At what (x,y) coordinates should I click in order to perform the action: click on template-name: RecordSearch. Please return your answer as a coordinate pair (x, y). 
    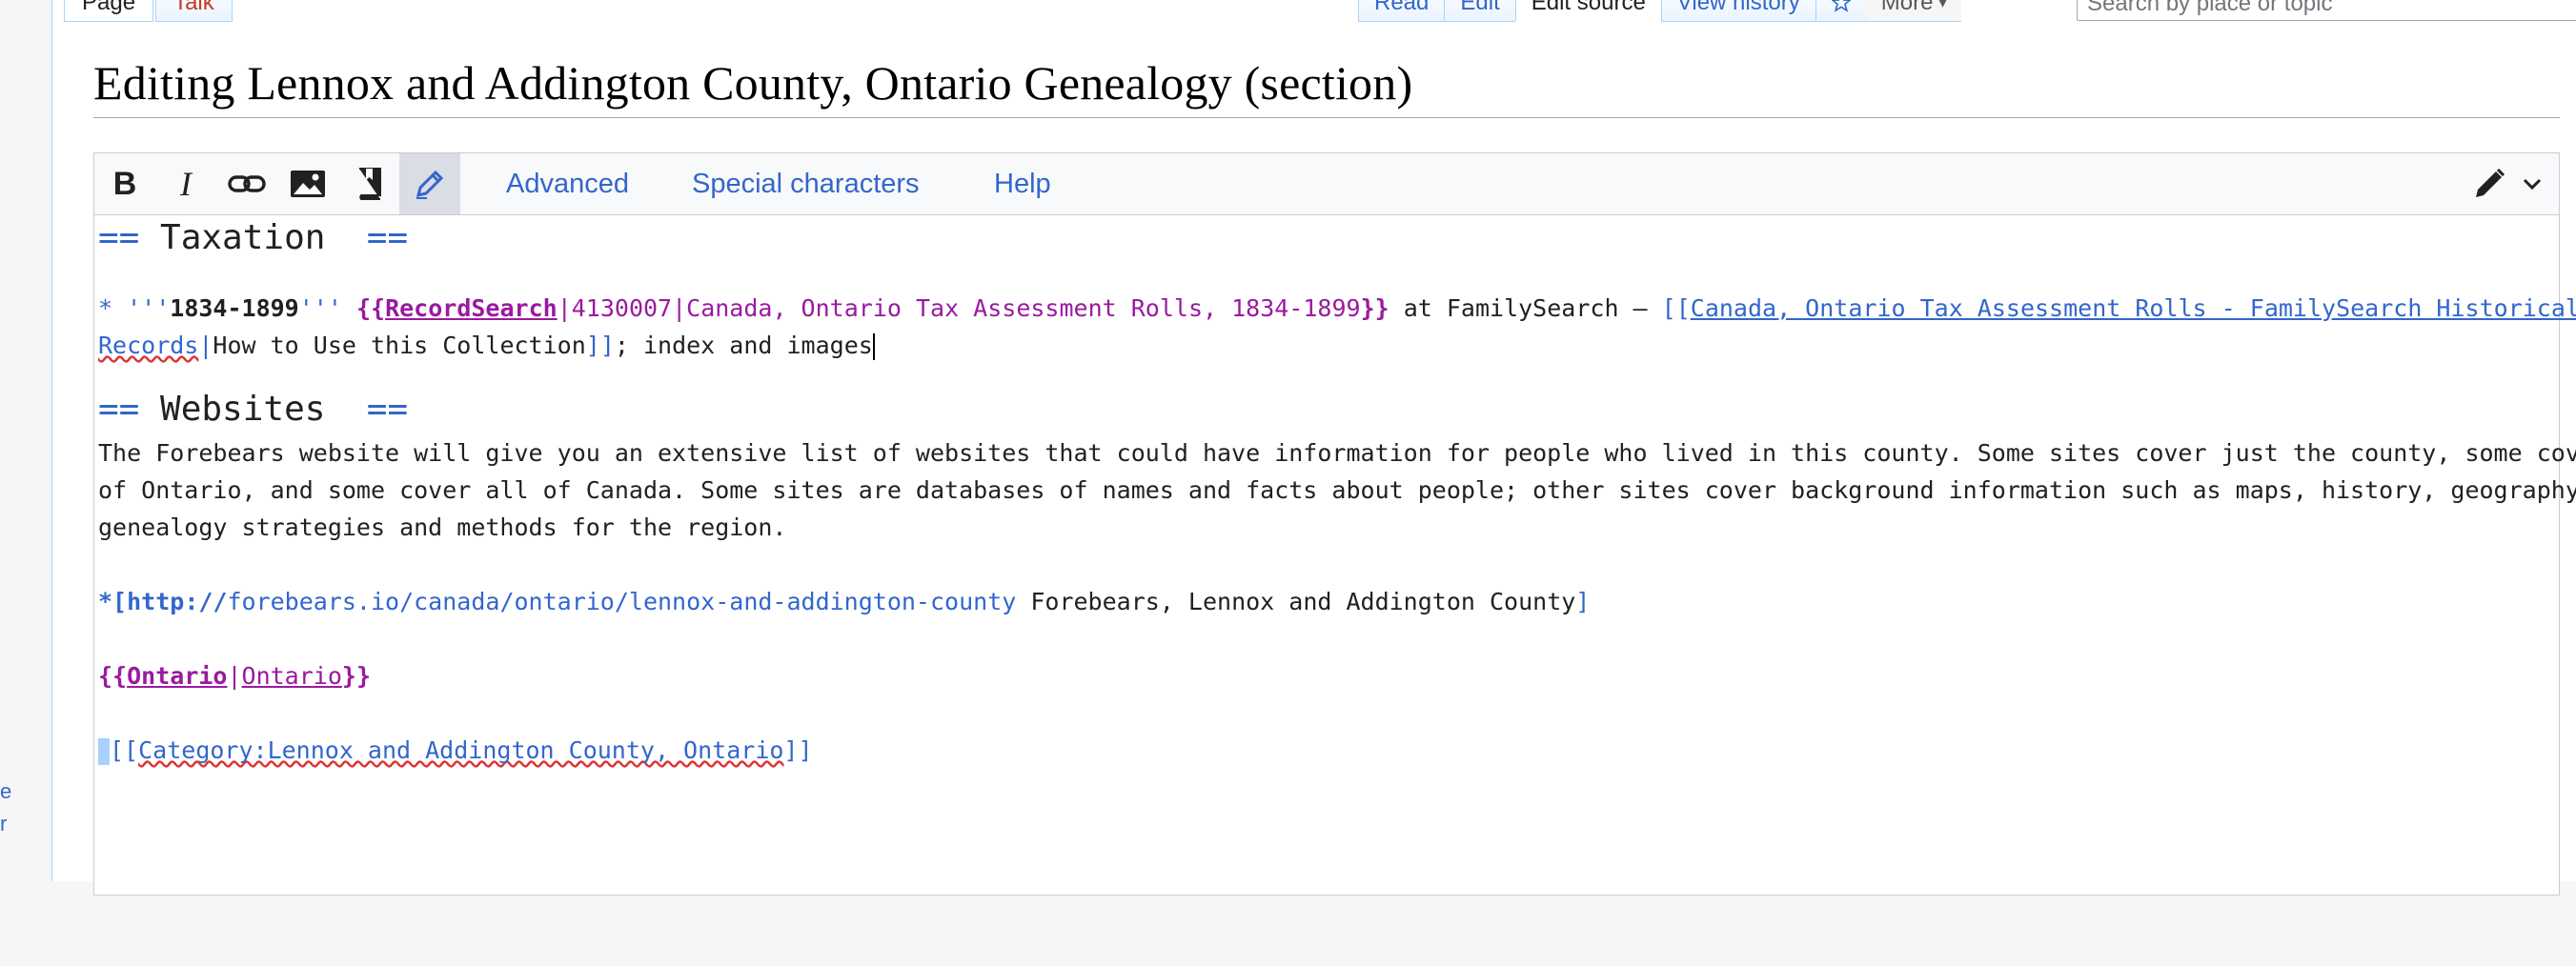
    Looking at the image, I should click on (472, 308).